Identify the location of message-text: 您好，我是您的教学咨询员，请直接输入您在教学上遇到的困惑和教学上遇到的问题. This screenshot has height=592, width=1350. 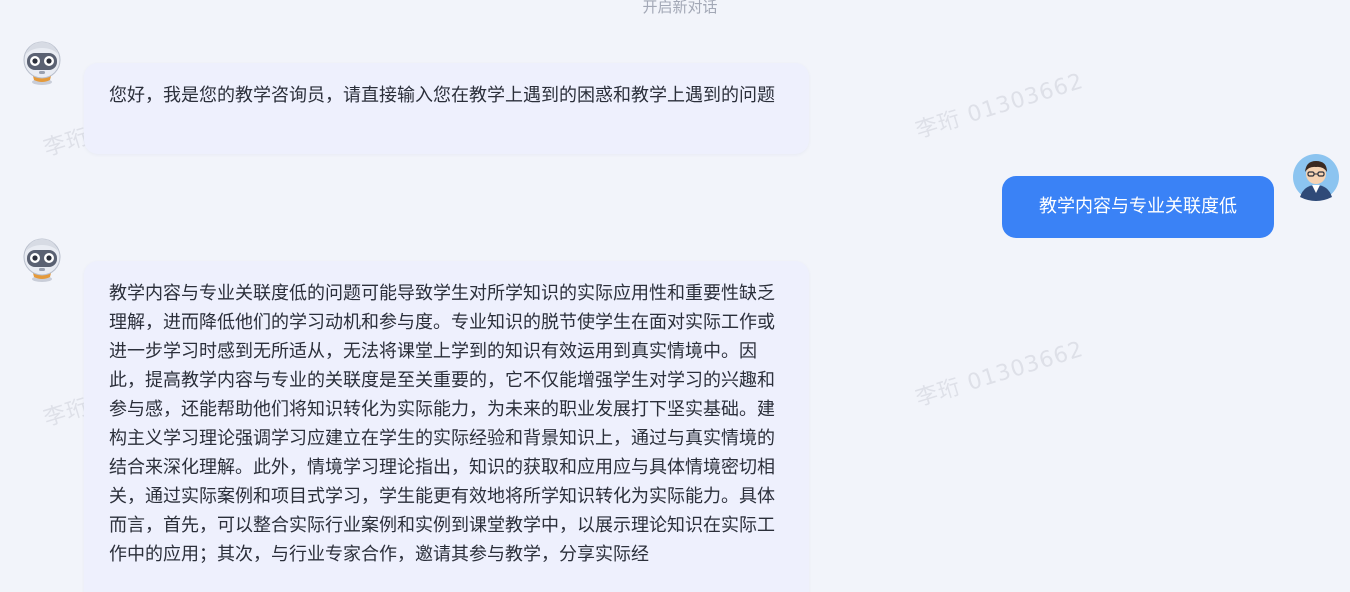
(442, 95).